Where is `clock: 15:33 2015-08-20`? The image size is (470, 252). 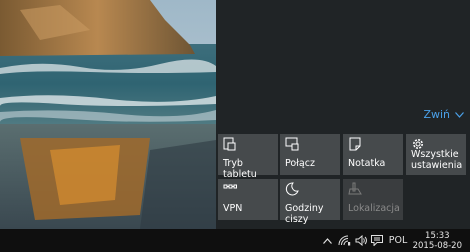
clock: 15:33 2015-08-20 is located at coordinates (437, 241).